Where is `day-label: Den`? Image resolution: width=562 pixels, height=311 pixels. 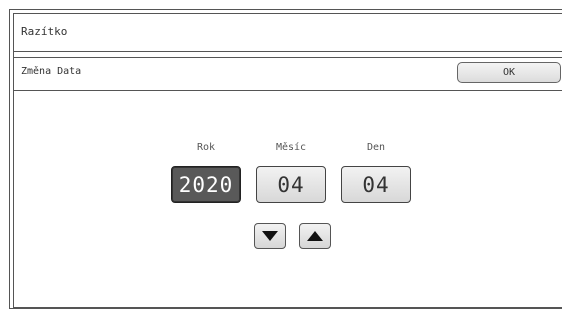 day-label: Den is located at coordinates (376, 147).